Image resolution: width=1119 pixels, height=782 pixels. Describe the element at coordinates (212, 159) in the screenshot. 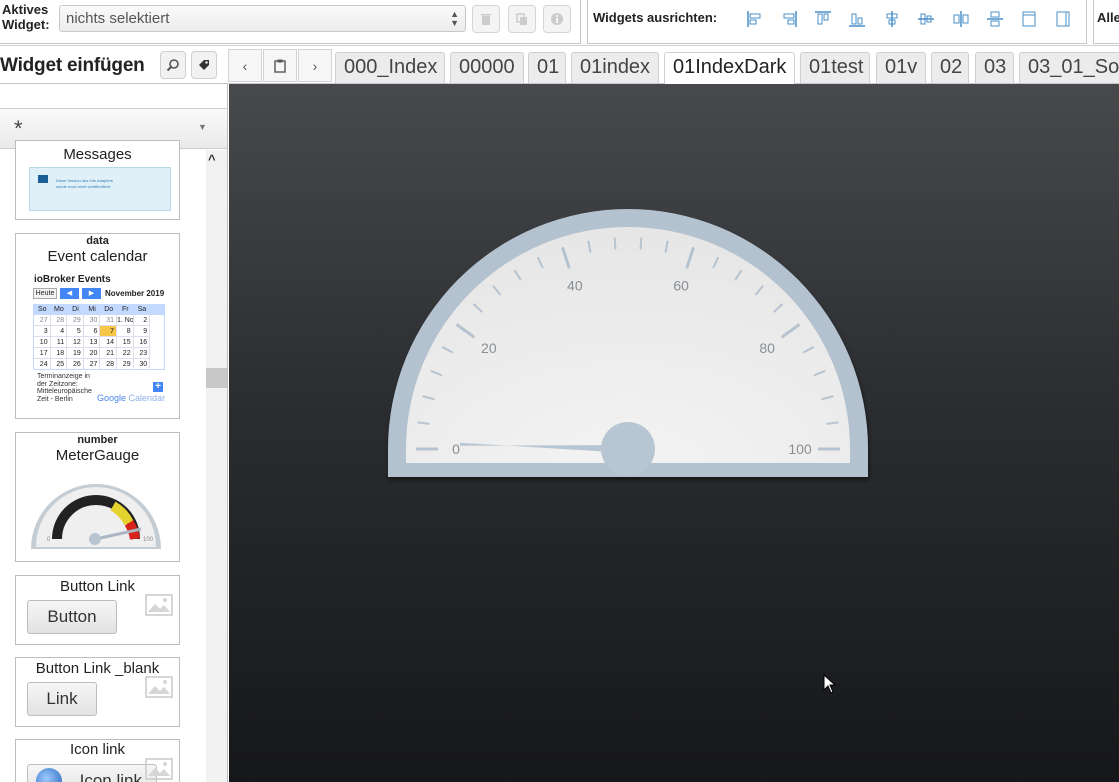

I see `scroll-up-icon: ^` at that location.